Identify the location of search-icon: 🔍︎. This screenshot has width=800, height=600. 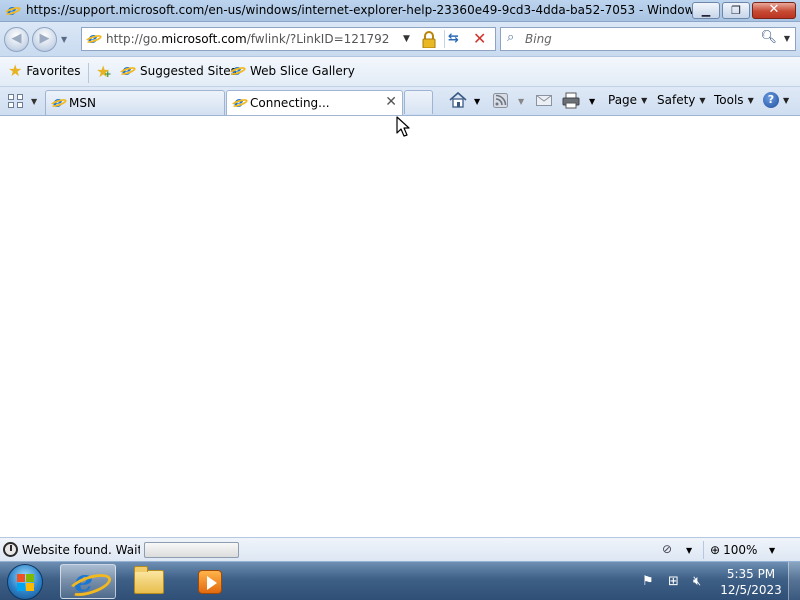
(768, 37).